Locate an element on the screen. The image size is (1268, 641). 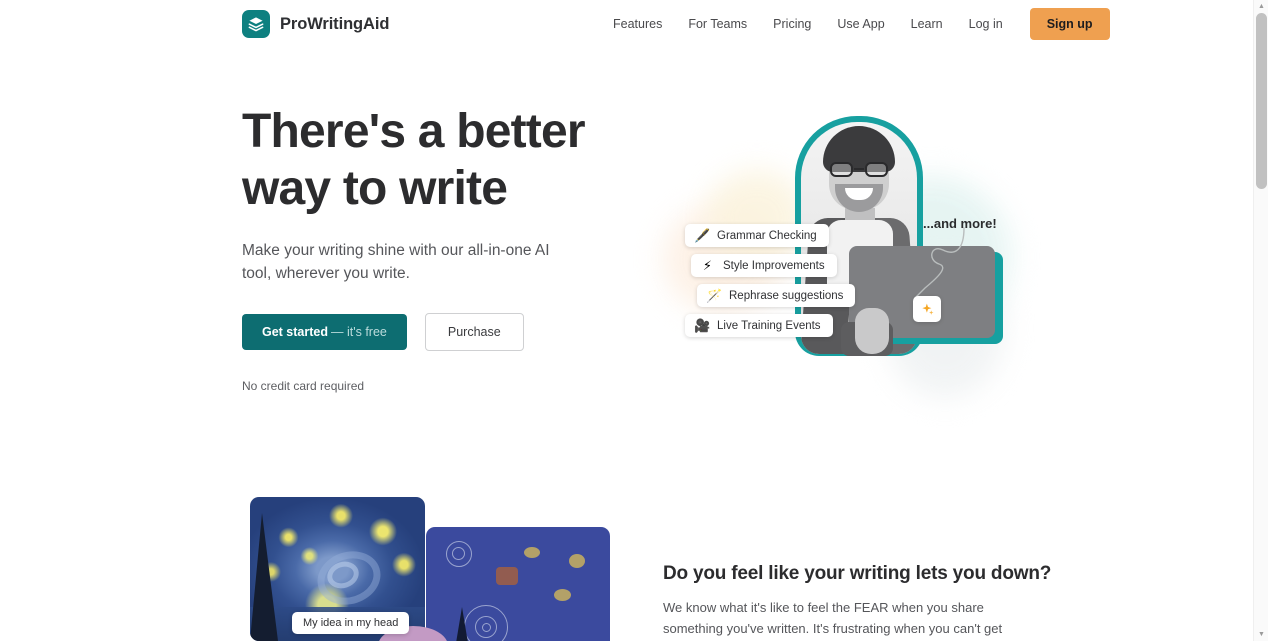
fountain-pen-icon: 🖋️ is located at coordinates (702, 235).